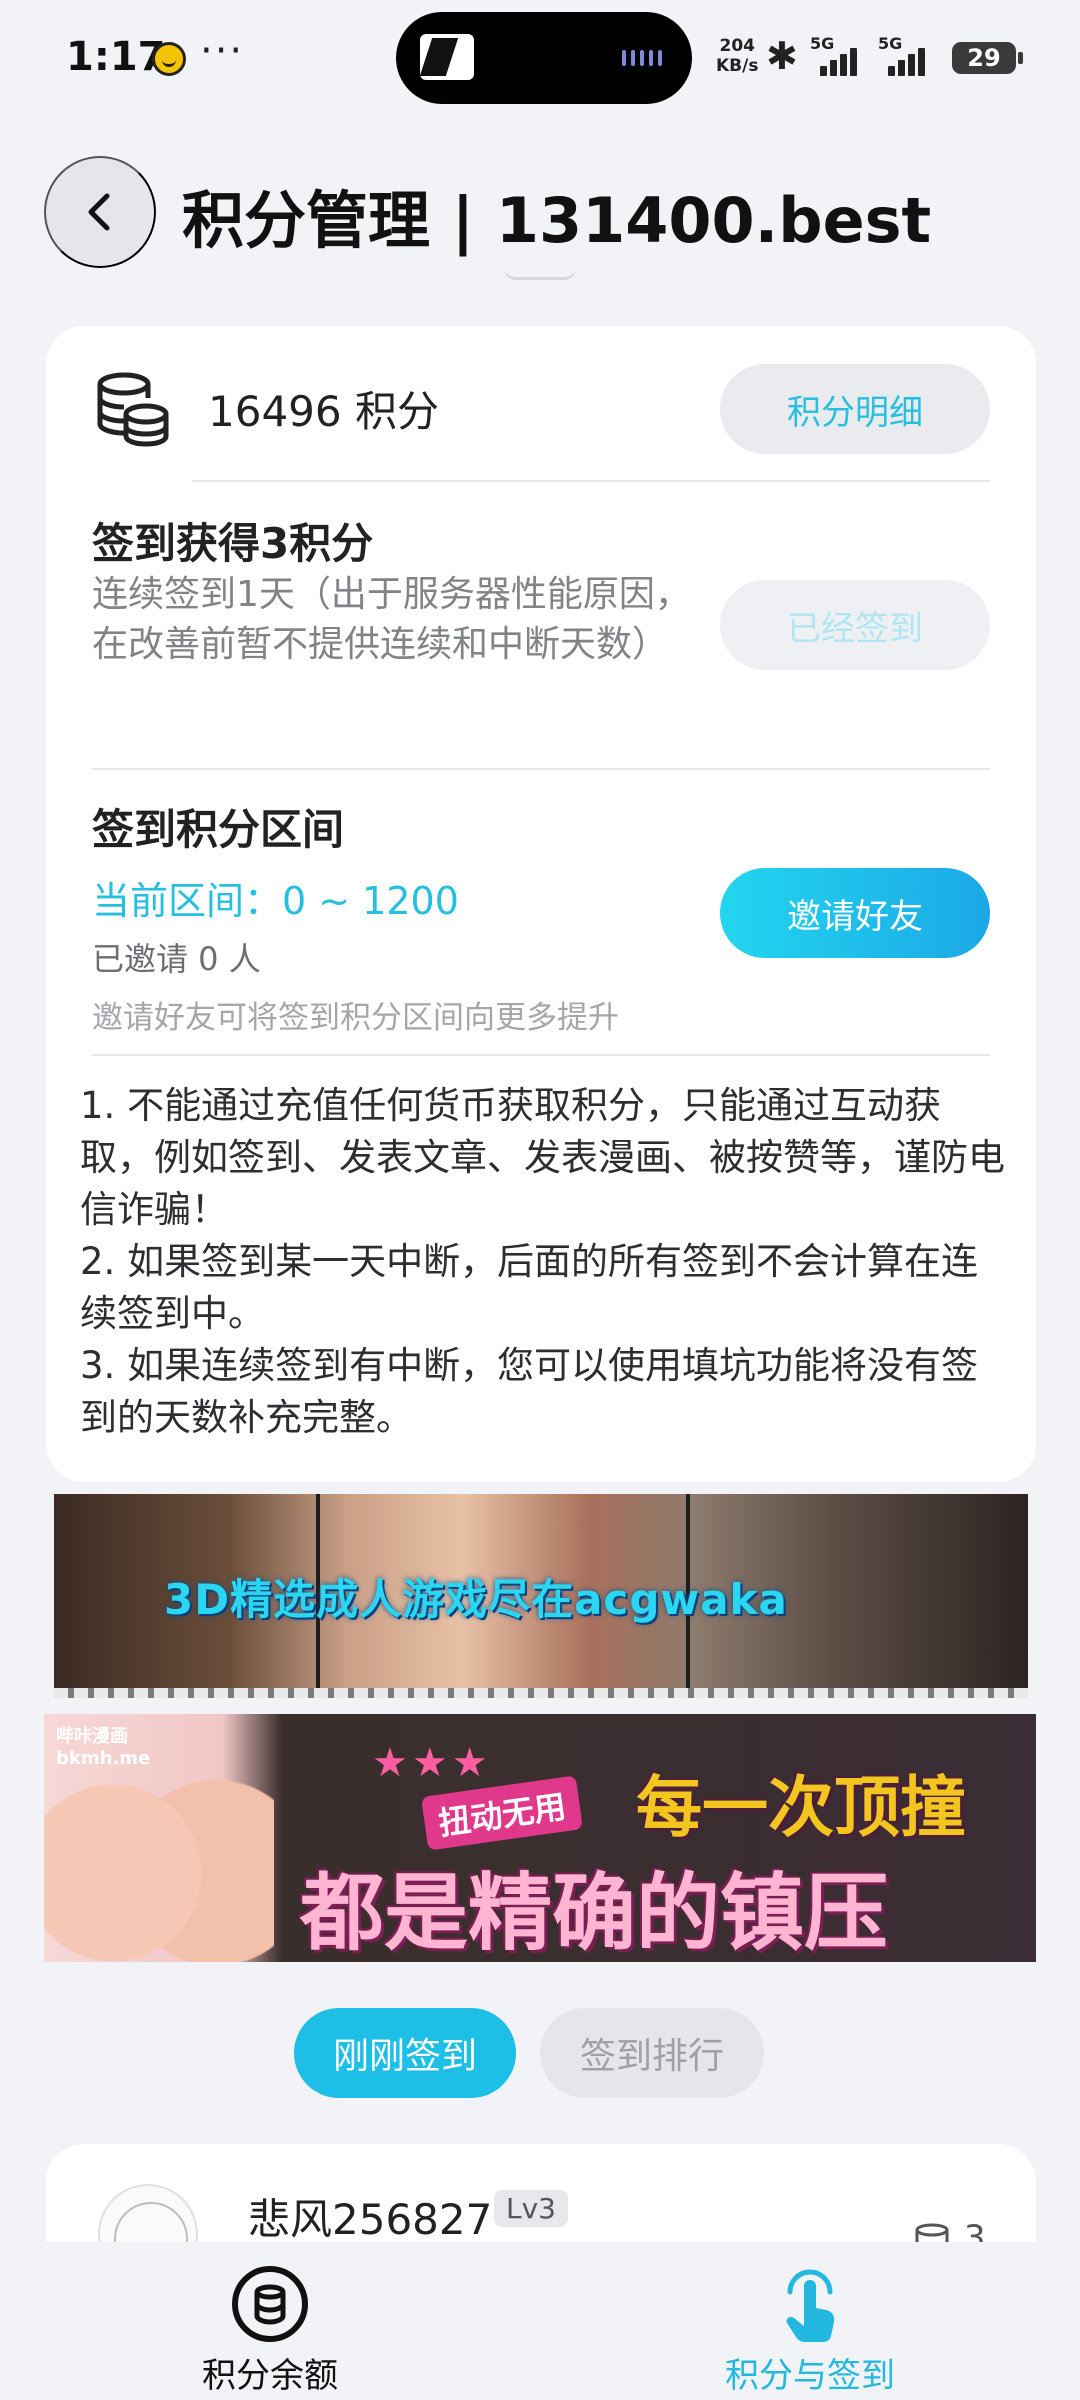  I want to click on level-badge: Lv3, so click(531, 2208).